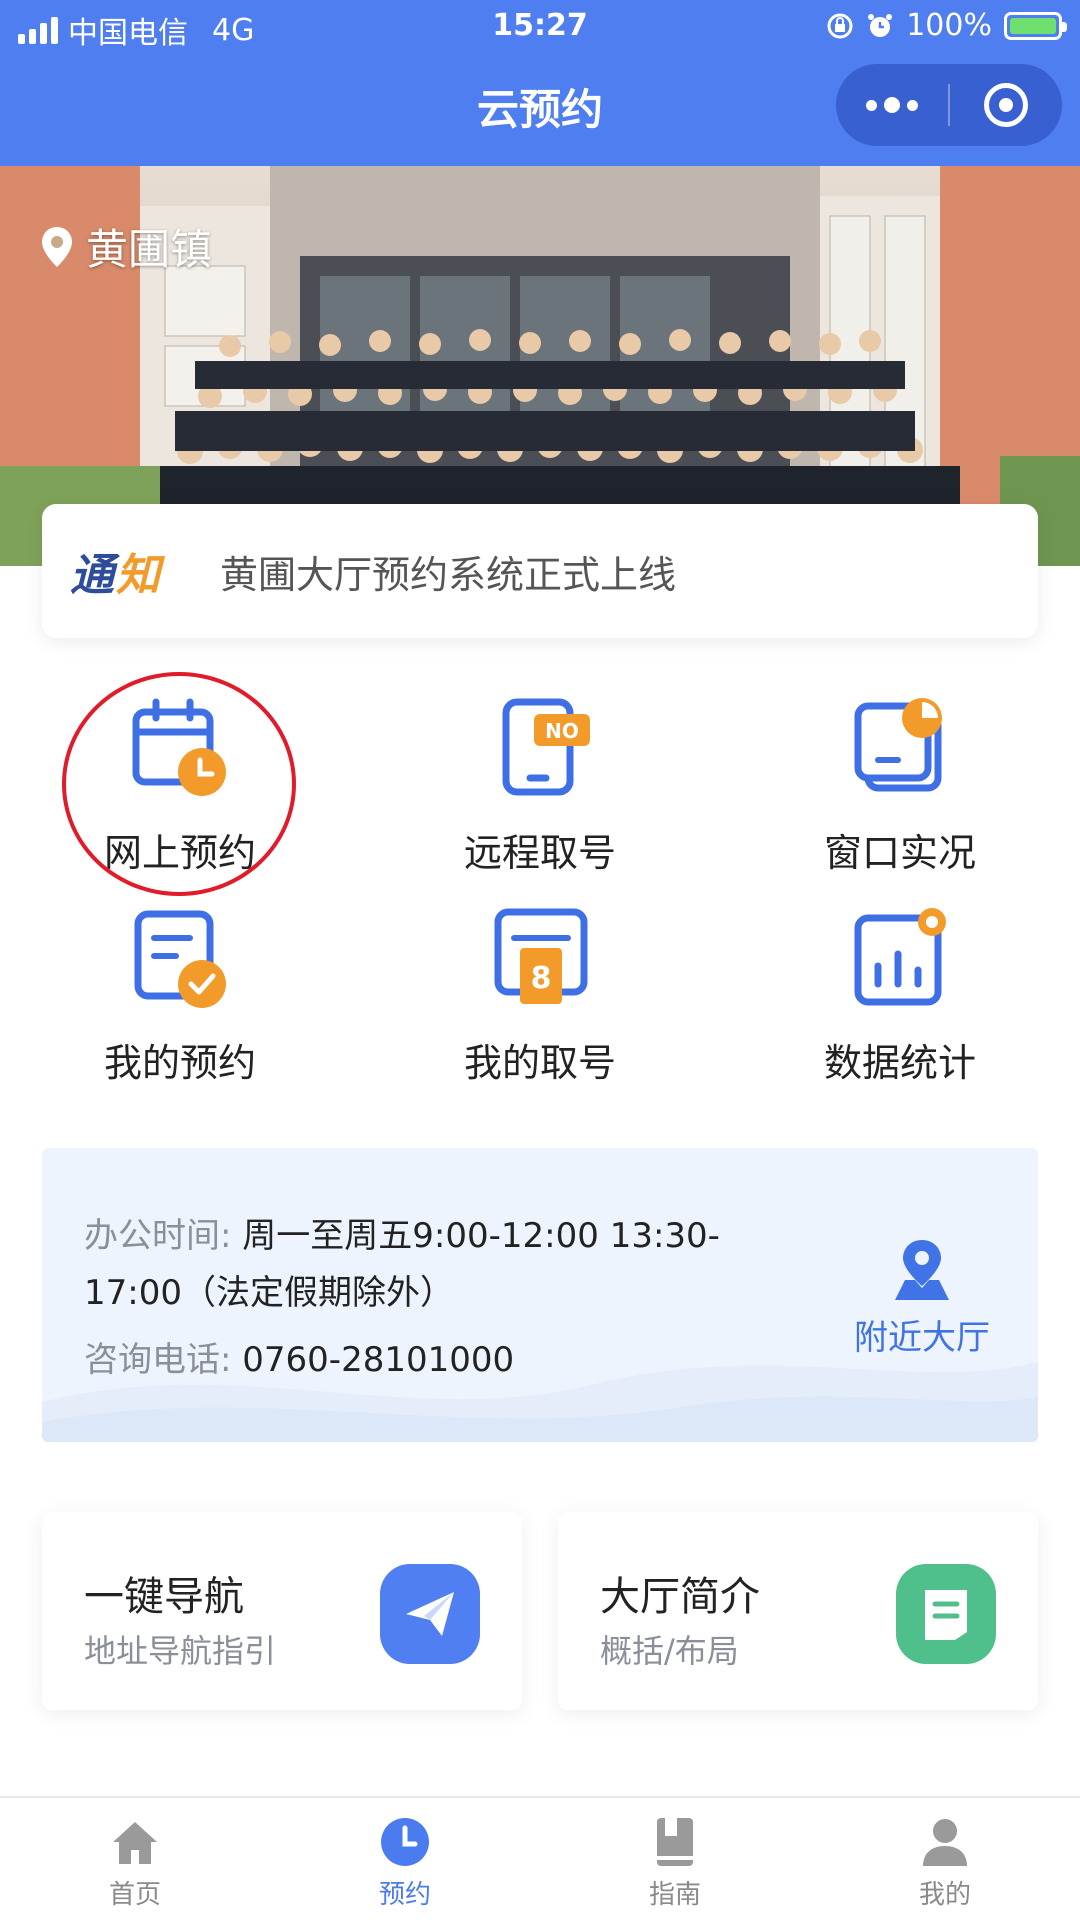  I want to click on one-click-navigation-card: 一键导航 地址导航指引, so click(282, 1611).